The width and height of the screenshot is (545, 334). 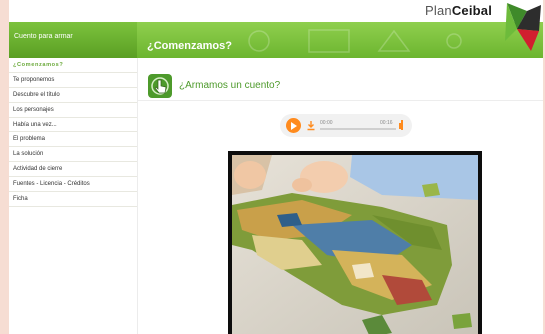 I want to click on sidebar-item: Fuentes - Licencia - Créditos, so click(x=73, y=185).